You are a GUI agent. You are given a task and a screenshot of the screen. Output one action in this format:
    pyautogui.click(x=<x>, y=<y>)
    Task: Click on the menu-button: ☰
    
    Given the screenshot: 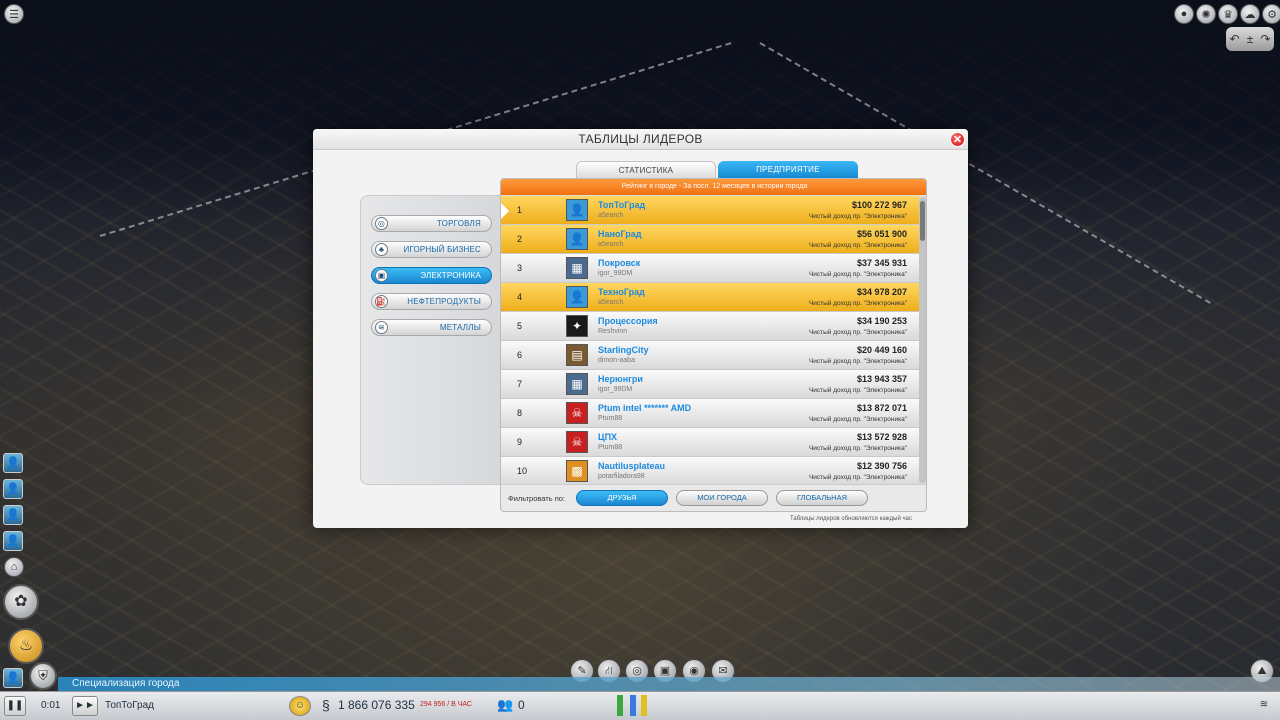 What is the action you would take?
    pyautogui.click(x=14, y=14)
    